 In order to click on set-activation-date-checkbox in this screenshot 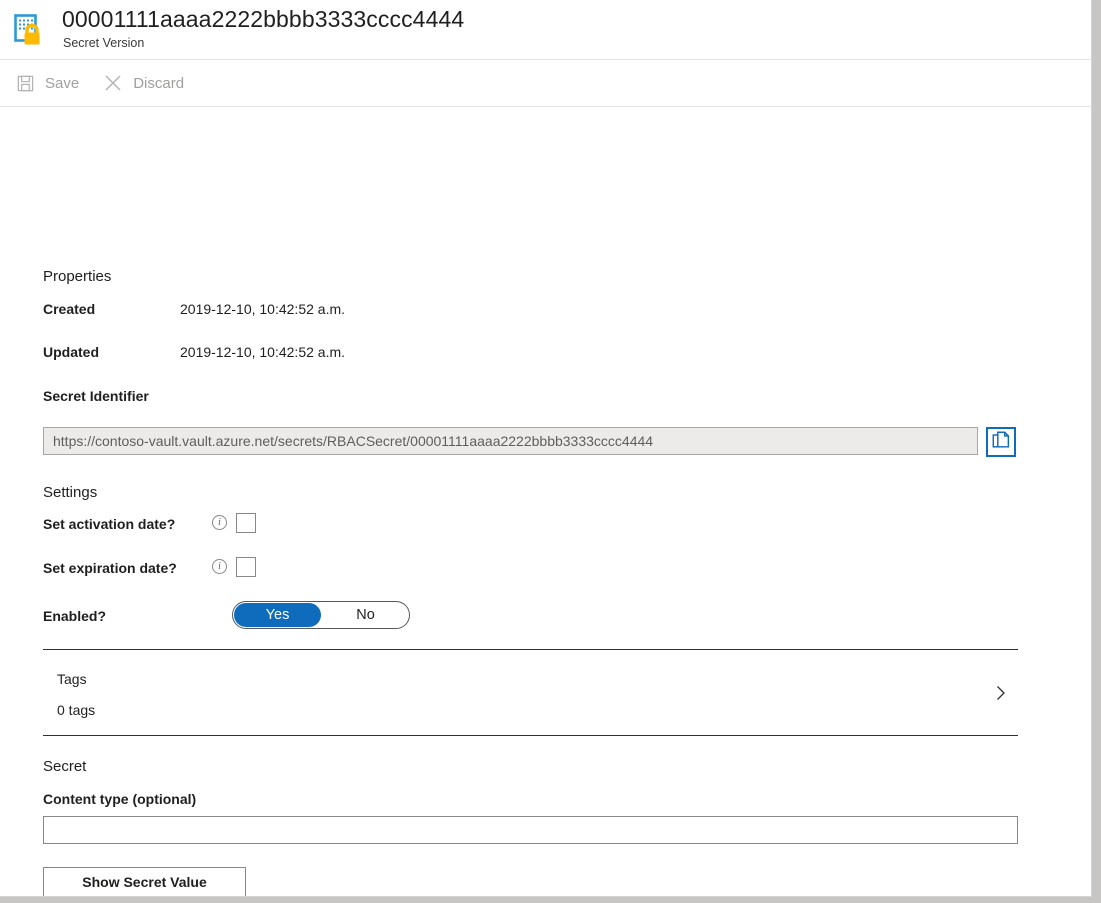, I will do `click(246, 523)`.